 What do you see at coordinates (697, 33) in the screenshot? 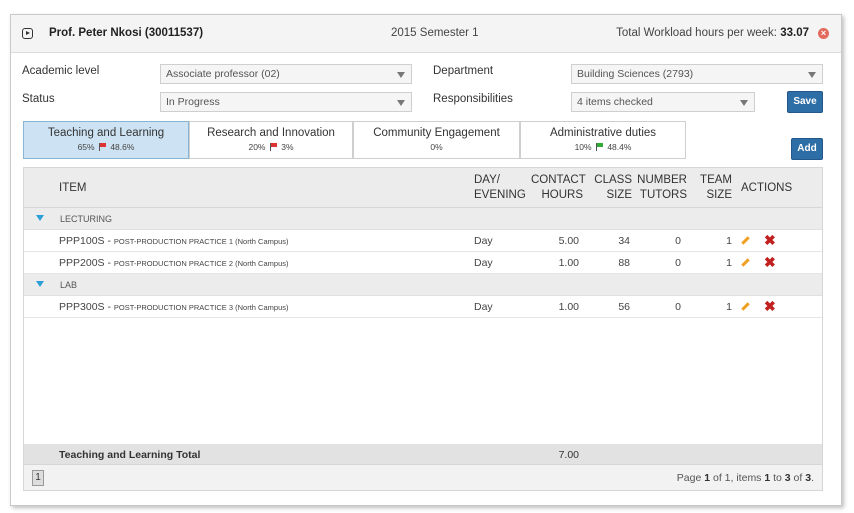
I see `workload-label: Total Workload hours per week:` at bounding box center [697, 33].